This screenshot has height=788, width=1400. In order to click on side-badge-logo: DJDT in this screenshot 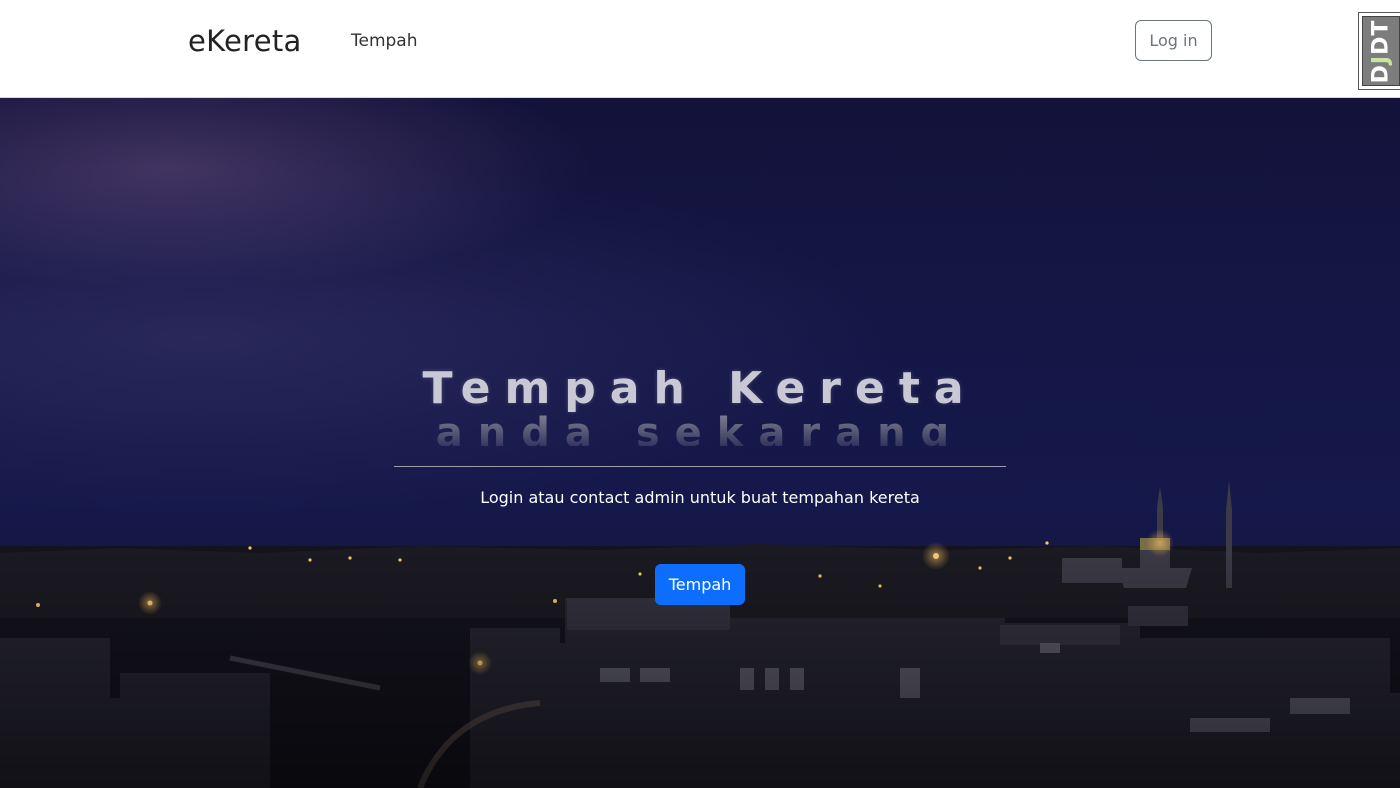, I will do `click(1381, 51)`.